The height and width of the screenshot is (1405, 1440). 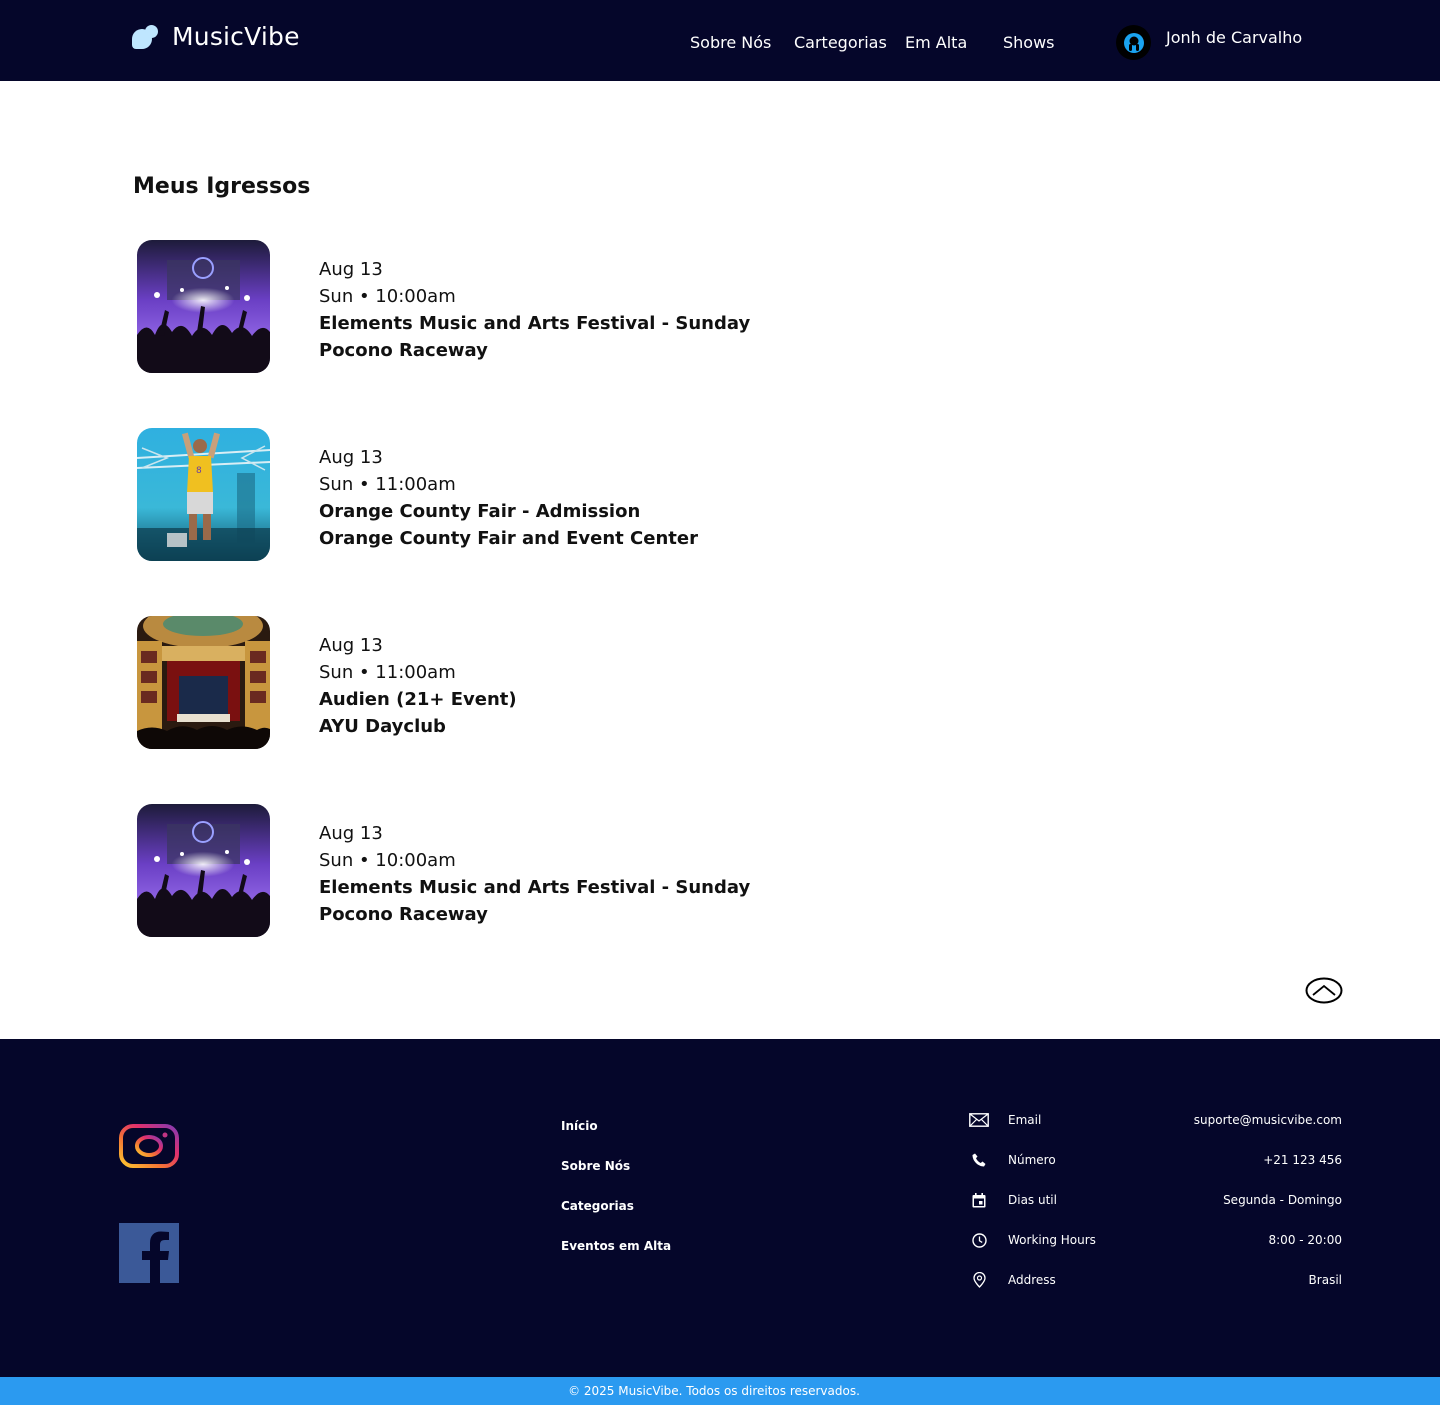 I want to click on facebook-icon, so click(x=149, y=1253).